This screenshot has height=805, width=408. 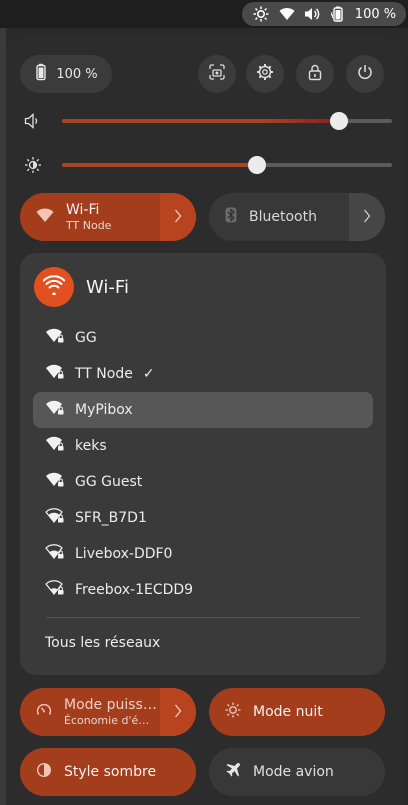 I want to click on lock-screen-button, so click(x=315, y=74).